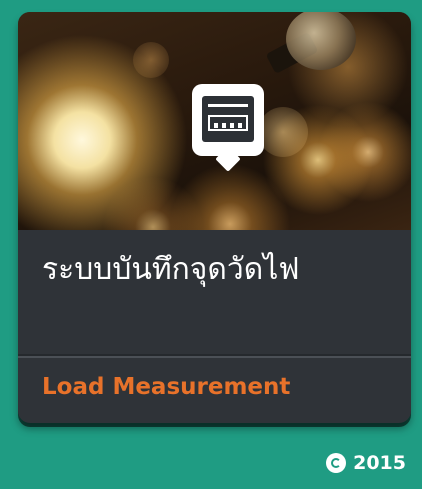 The image size is (422, 489). Describe the element at coordinates (214, 357) in the screenshot. I see `divider` at that location.